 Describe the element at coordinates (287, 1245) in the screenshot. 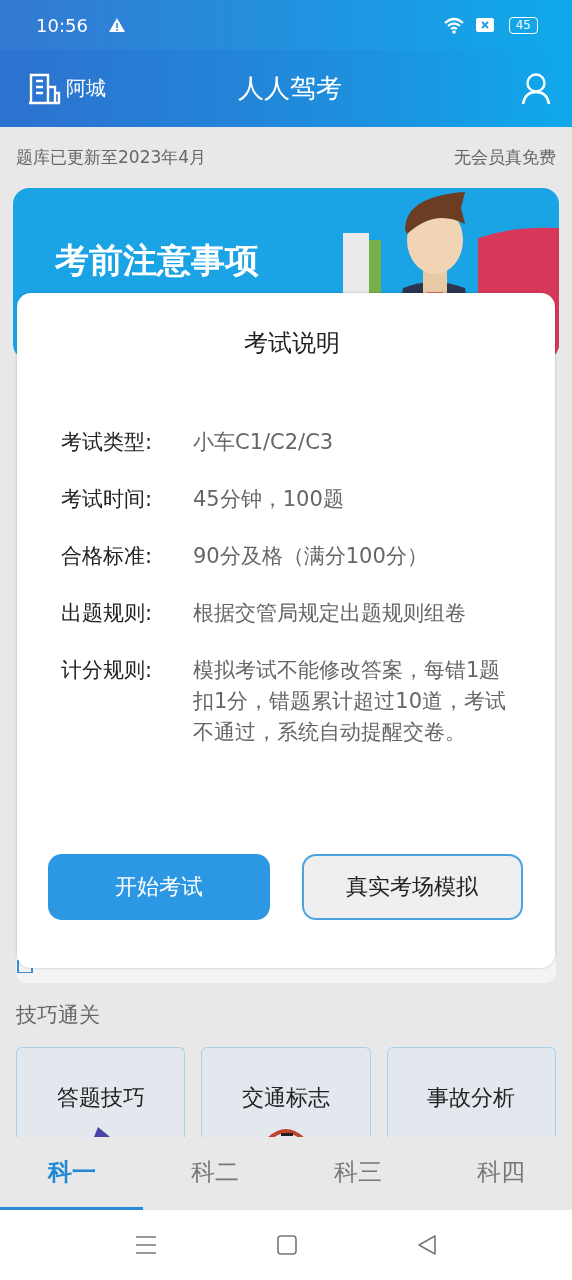

I see `home-icon` at that location.